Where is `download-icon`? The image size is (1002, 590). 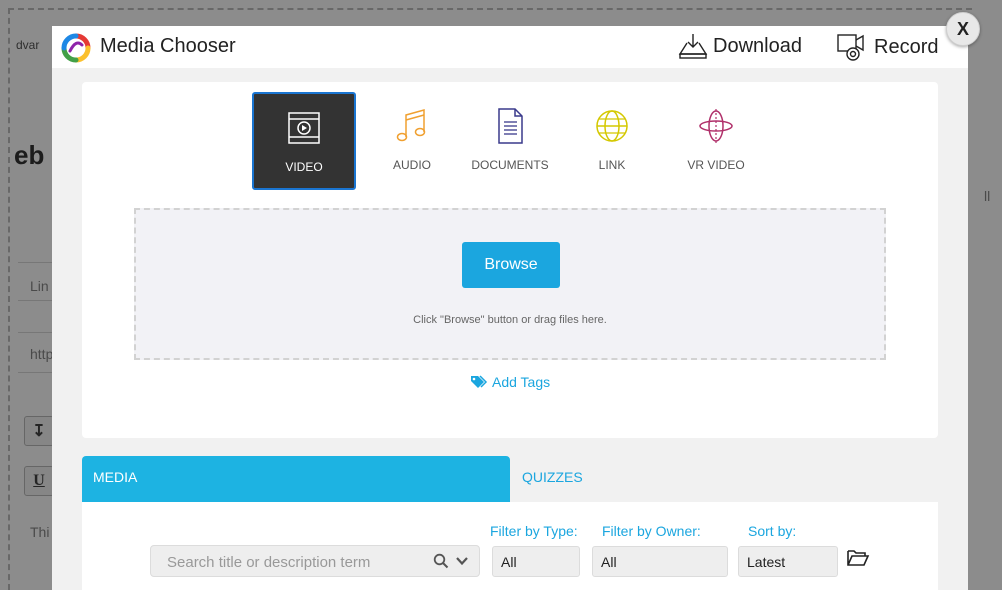 download-icon is located at coordinates (693, 46).